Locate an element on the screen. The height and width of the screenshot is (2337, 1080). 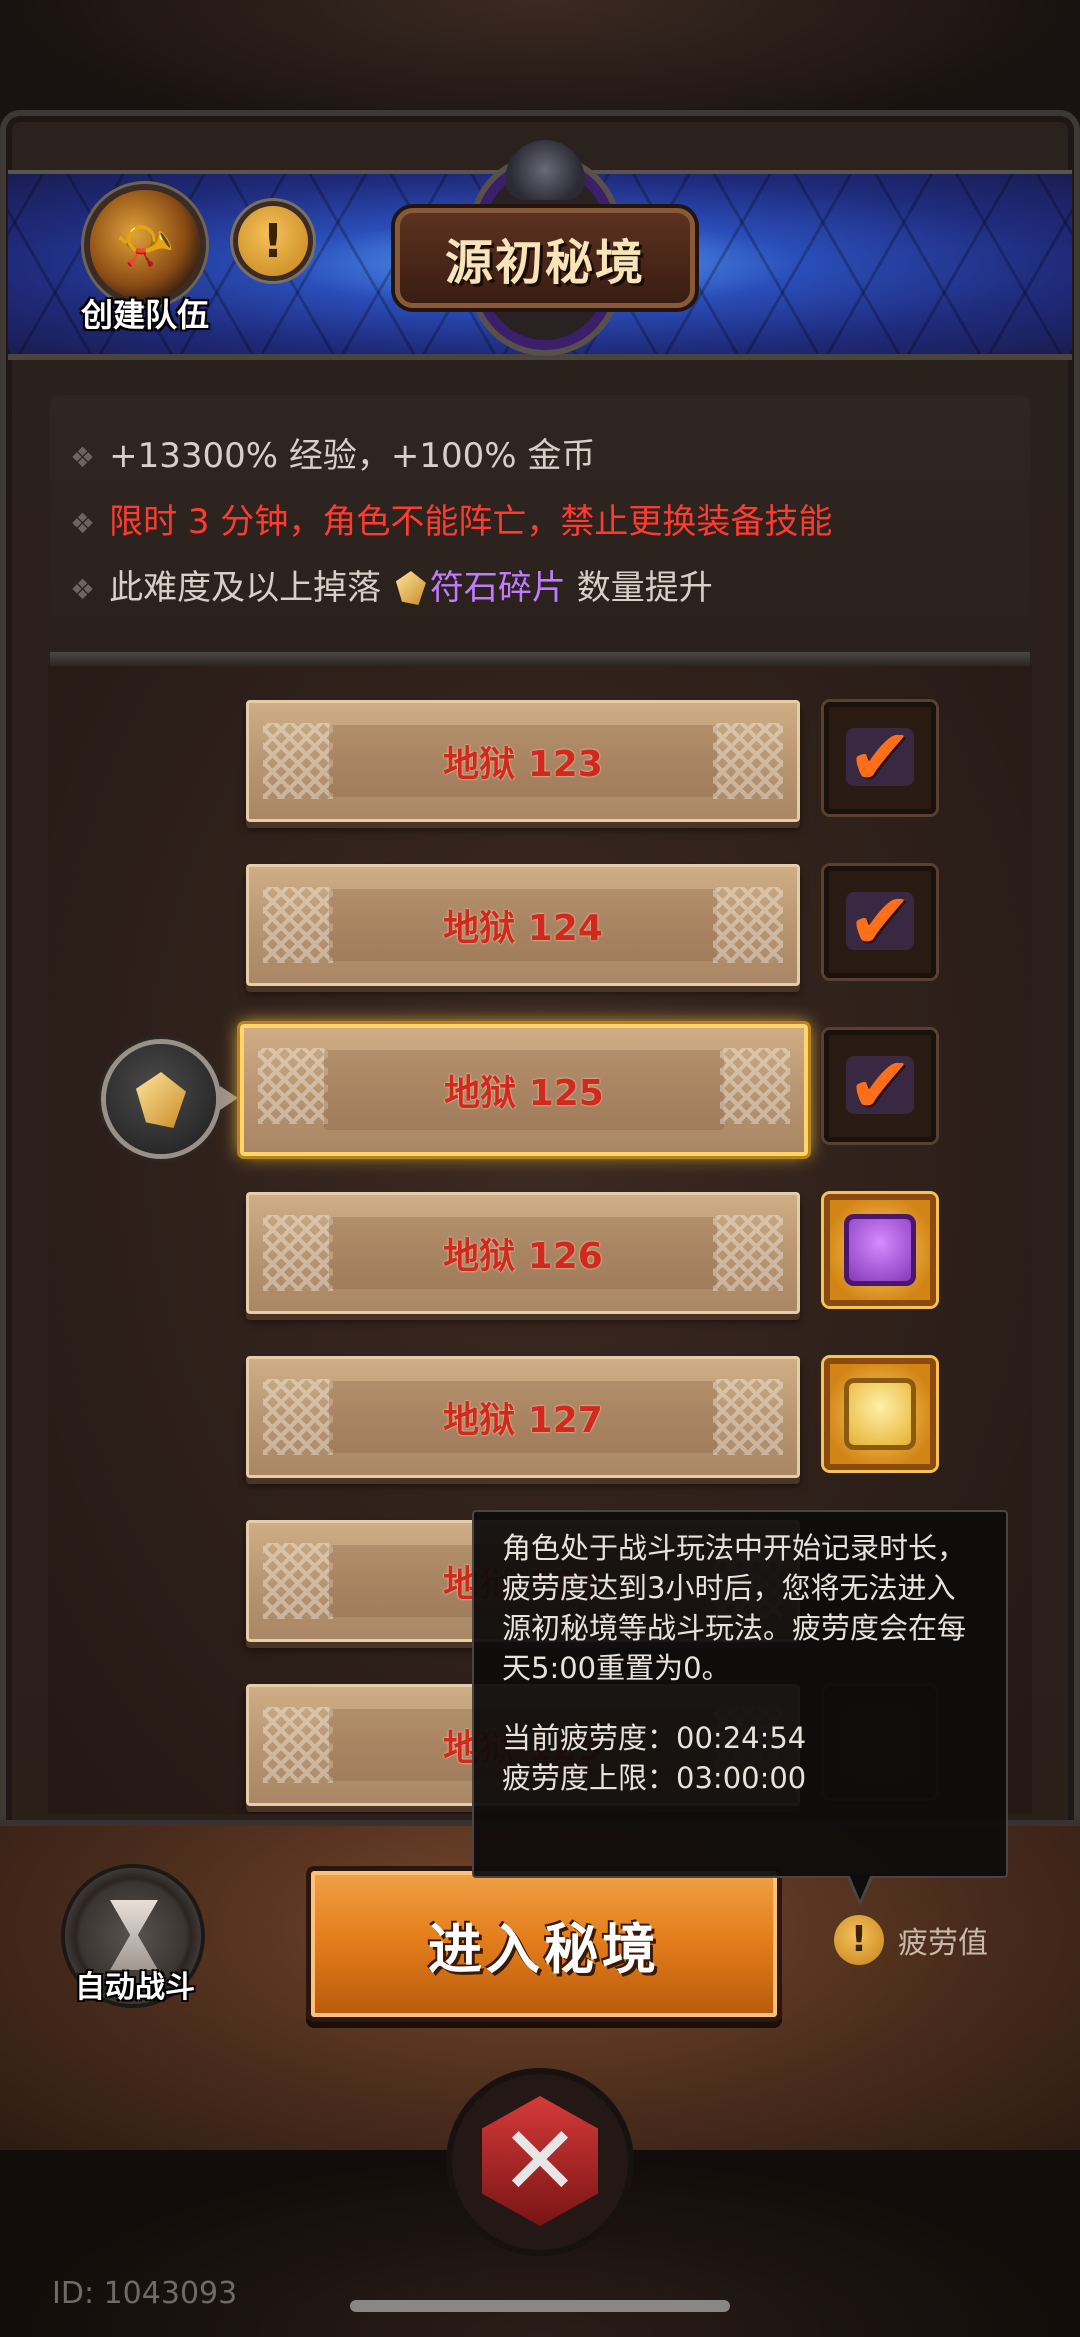
fatigue-limit-row: 疲劳度上限：03:00:00 is located at coordinates (740, 1778).